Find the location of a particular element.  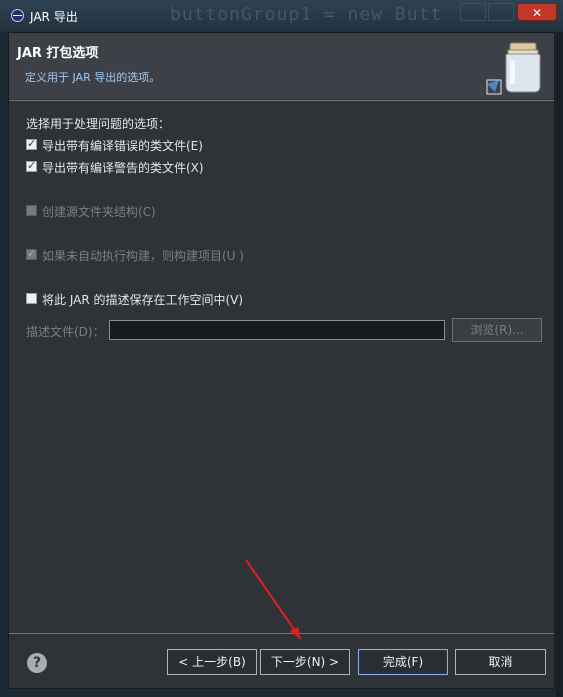

maximize-button is located at coordinates (501, 12).